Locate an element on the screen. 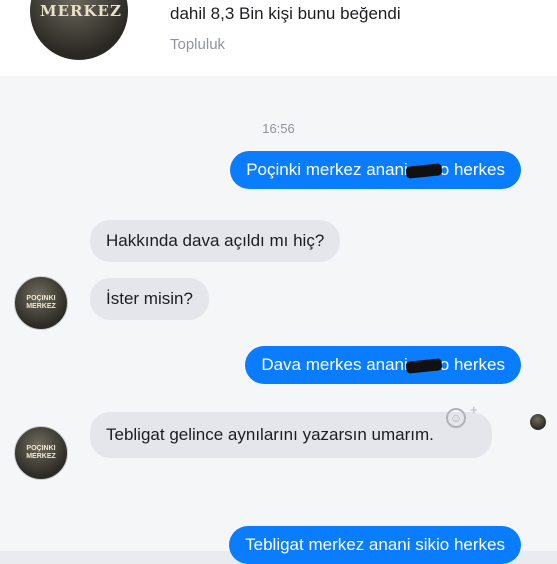  incoming-message: İster misin? is located at coordinates (149, 299).